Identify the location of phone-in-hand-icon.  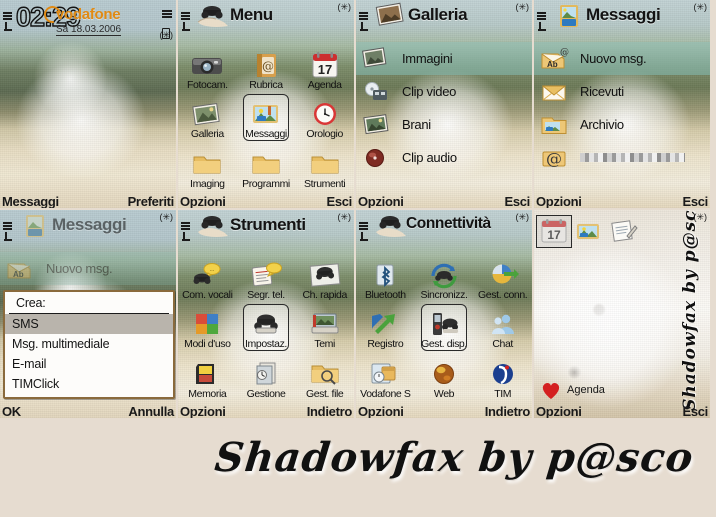
(213, 227).